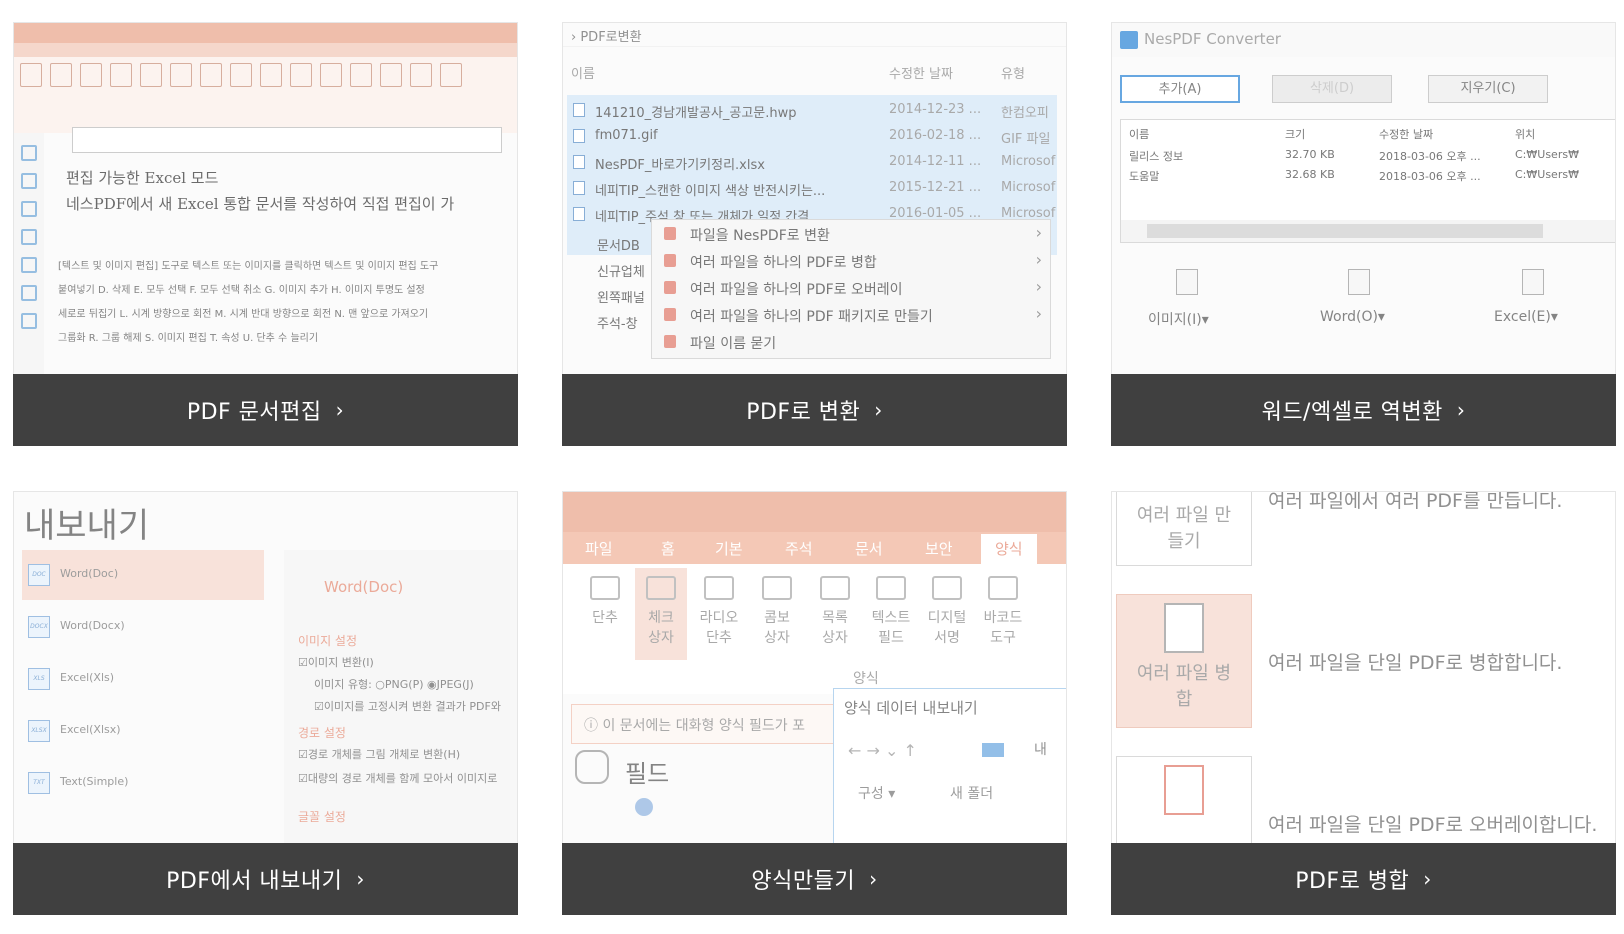 This screenshot has width=1624, height=934. I want to click on form-tabs: 파일 홈 기본 주석 문서 보안 양식, so click(814, 548).